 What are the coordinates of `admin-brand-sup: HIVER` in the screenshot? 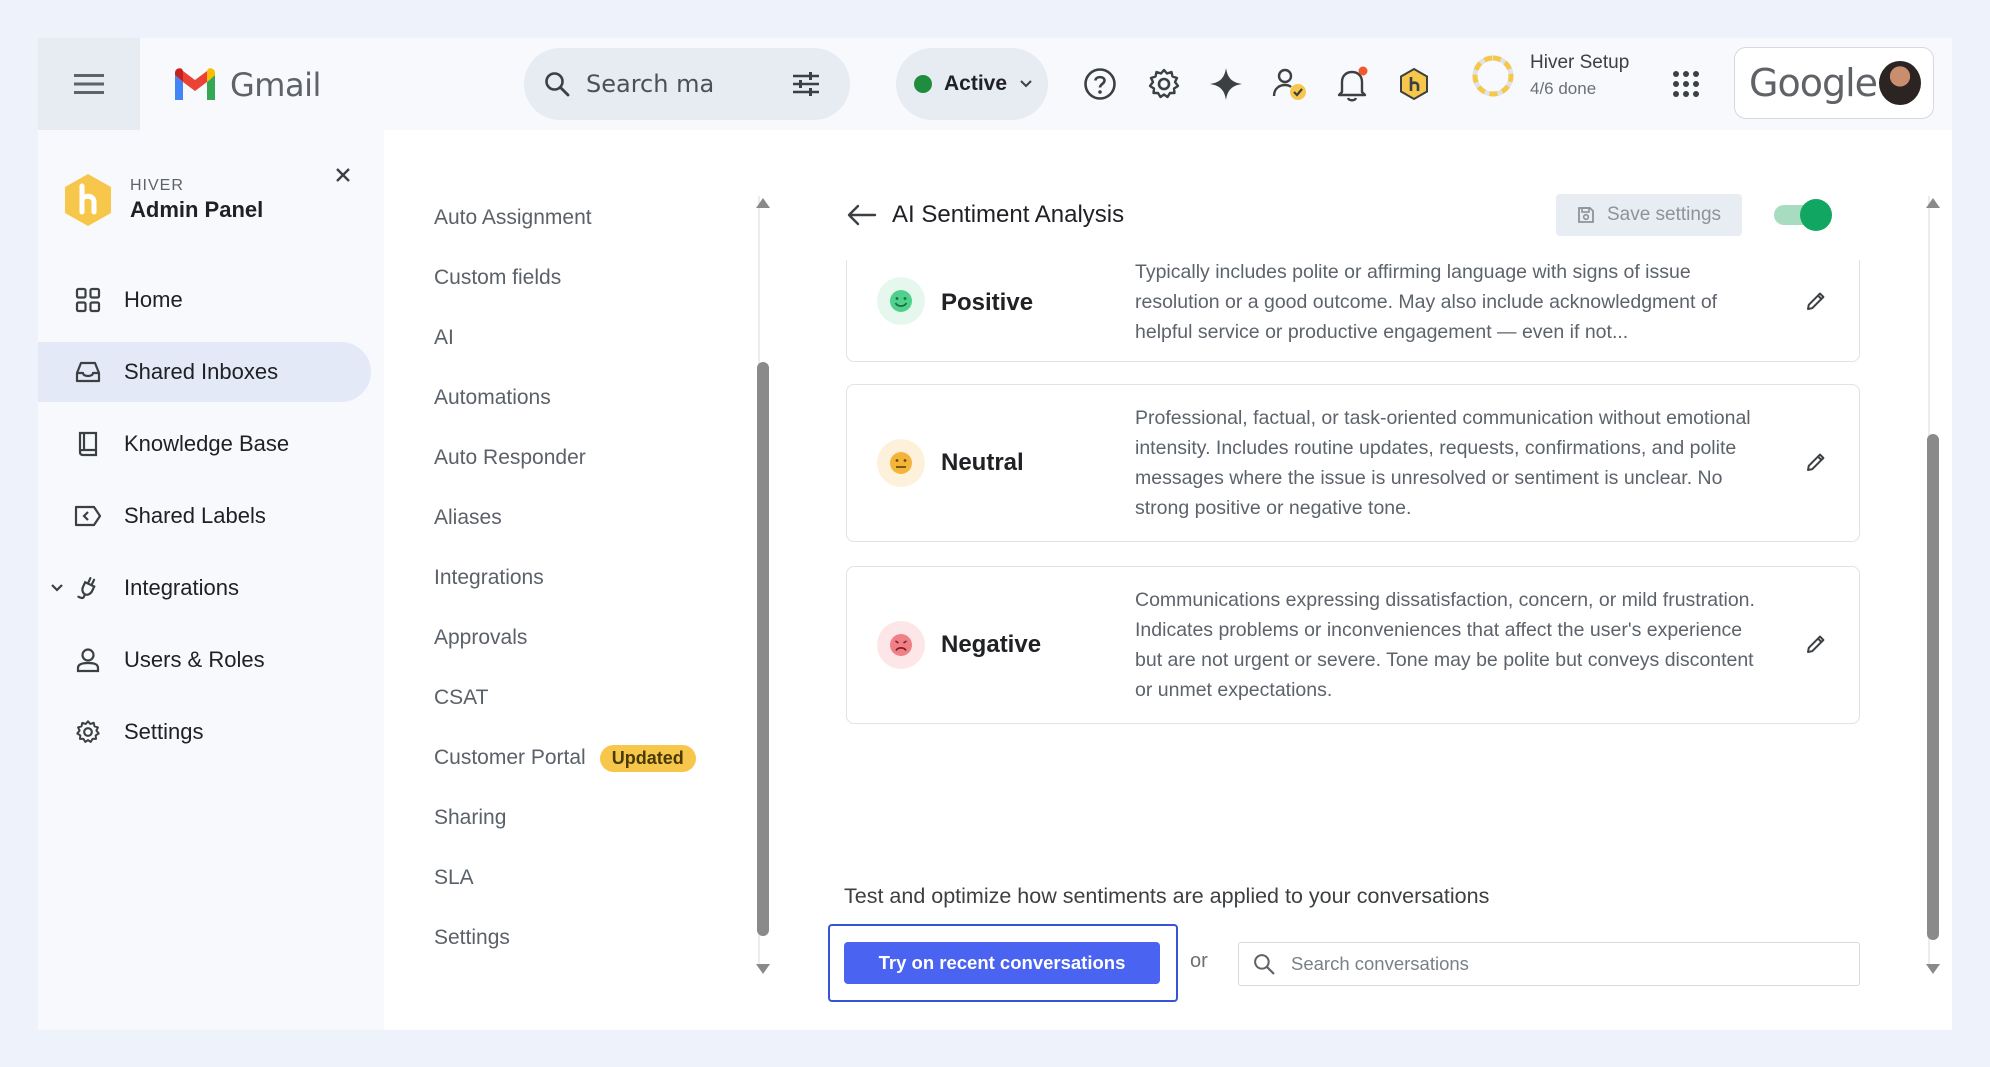 It's located at (157, 185).